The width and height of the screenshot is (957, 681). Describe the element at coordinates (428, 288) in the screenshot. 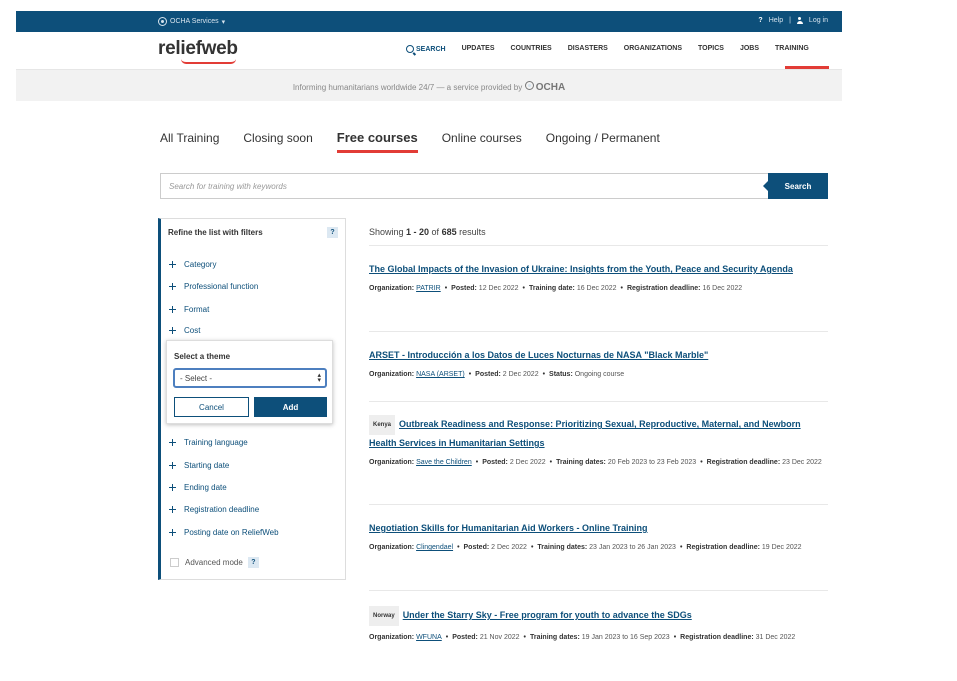

I see `organization-link: PATRIR` at that location.